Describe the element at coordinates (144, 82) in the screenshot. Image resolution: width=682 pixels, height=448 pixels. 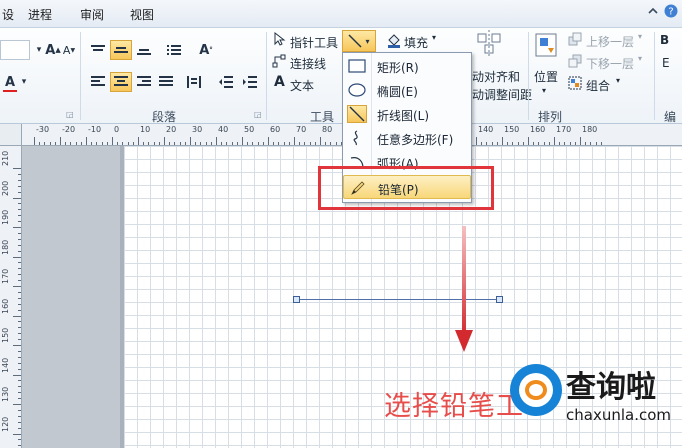
I see `align-right-icon` at that location.